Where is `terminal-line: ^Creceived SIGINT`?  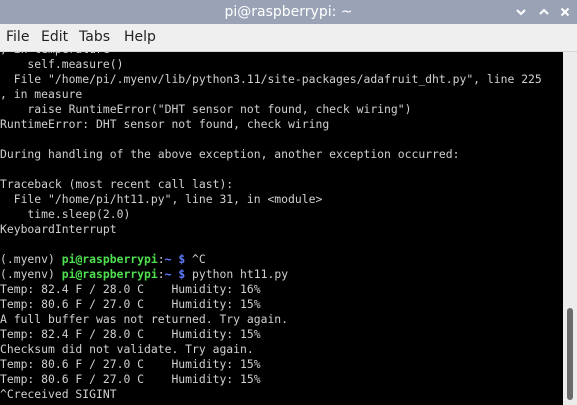 terminal-line: ^Creceived SIGINT is located at coordinates (58, 394).